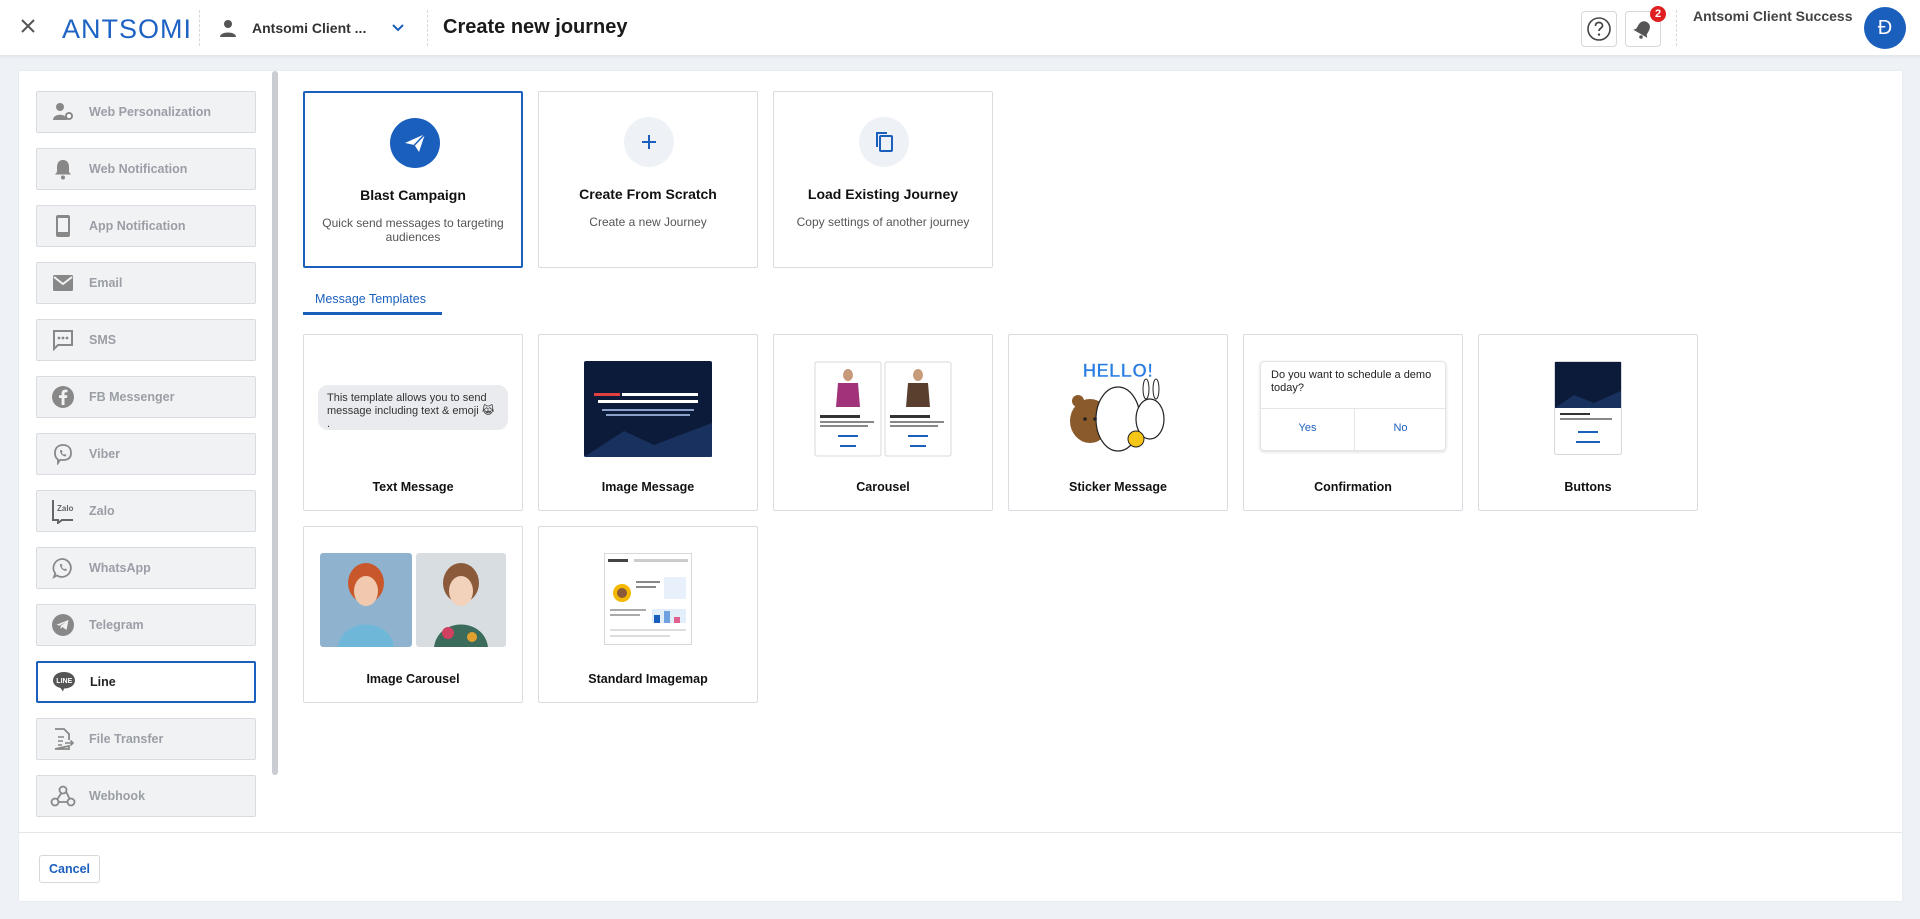 The width and height of the screenshot is (1920, 919). Describe the element at coordinates (413, 195) in the screenshot. I see `option-title: Blast Campaign` at that location.